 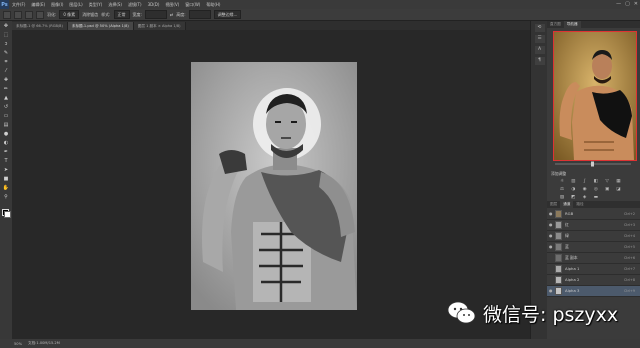 I want to click on properties-panel-icon: ☰, so click(x=539, y=39).